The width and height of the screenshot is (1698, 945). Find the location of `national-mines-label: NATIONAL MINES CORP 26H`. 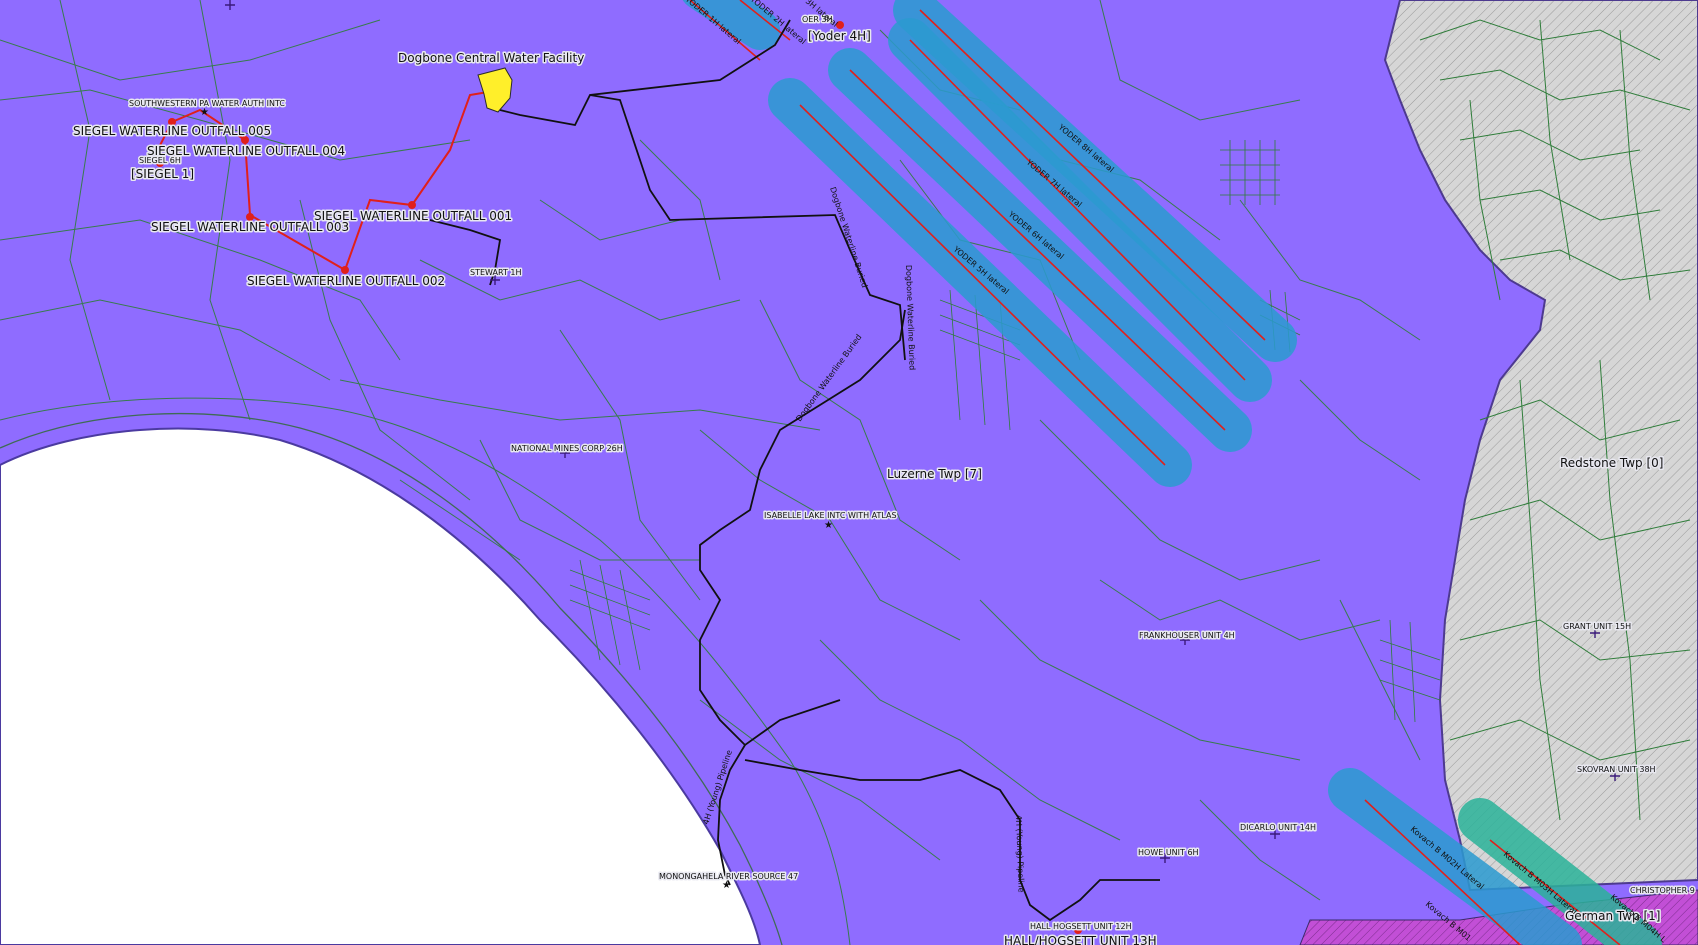

national-mines-label: NATIONAL MINES CORP 26H is located at coordinates (567, 448).